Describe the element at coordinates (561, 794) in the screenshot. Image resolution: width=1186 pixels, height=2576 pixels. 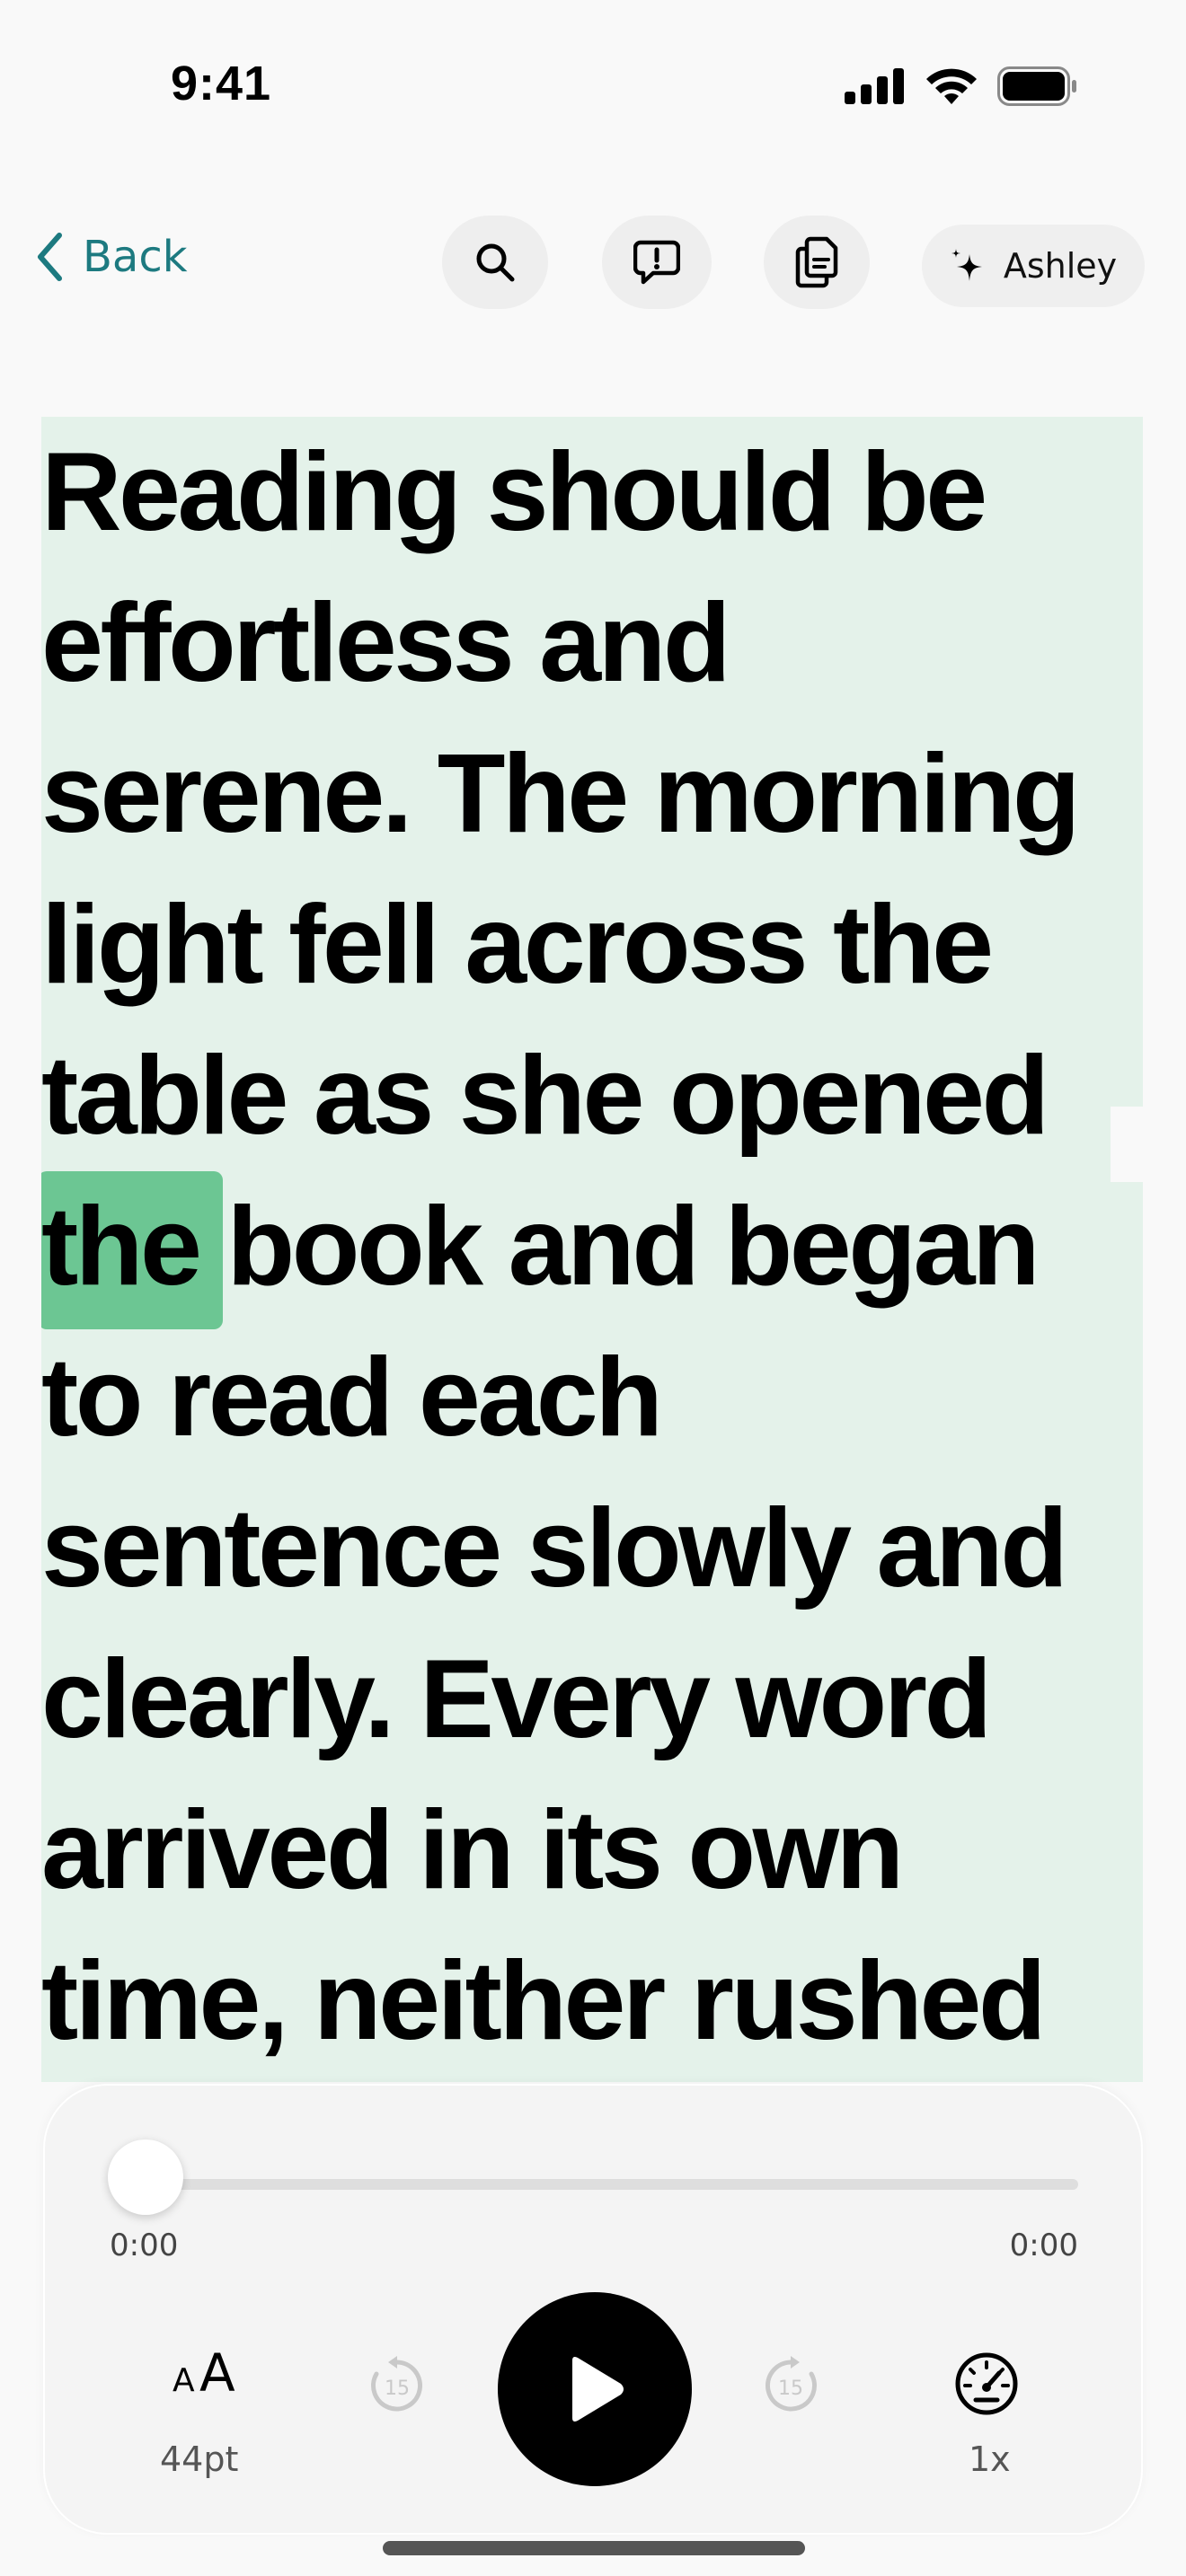
I see `text-line: serene. The morning` at that location.